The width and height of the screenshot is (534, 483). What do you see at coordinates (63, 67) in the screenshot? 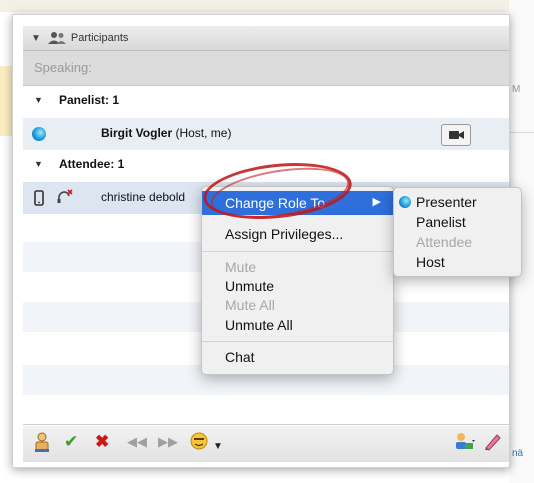
I see `speaking-label: Speaking:` at bounding box center [63, 67].